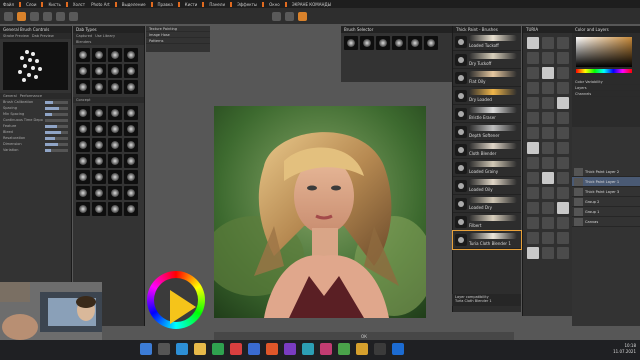 The width and height of the screenshot is (640, 360). What do you see at coordinates (43, 36) in the screenshot?
I see `tab-dab-preview: Dab Preview` at bounding box center [43, 36].